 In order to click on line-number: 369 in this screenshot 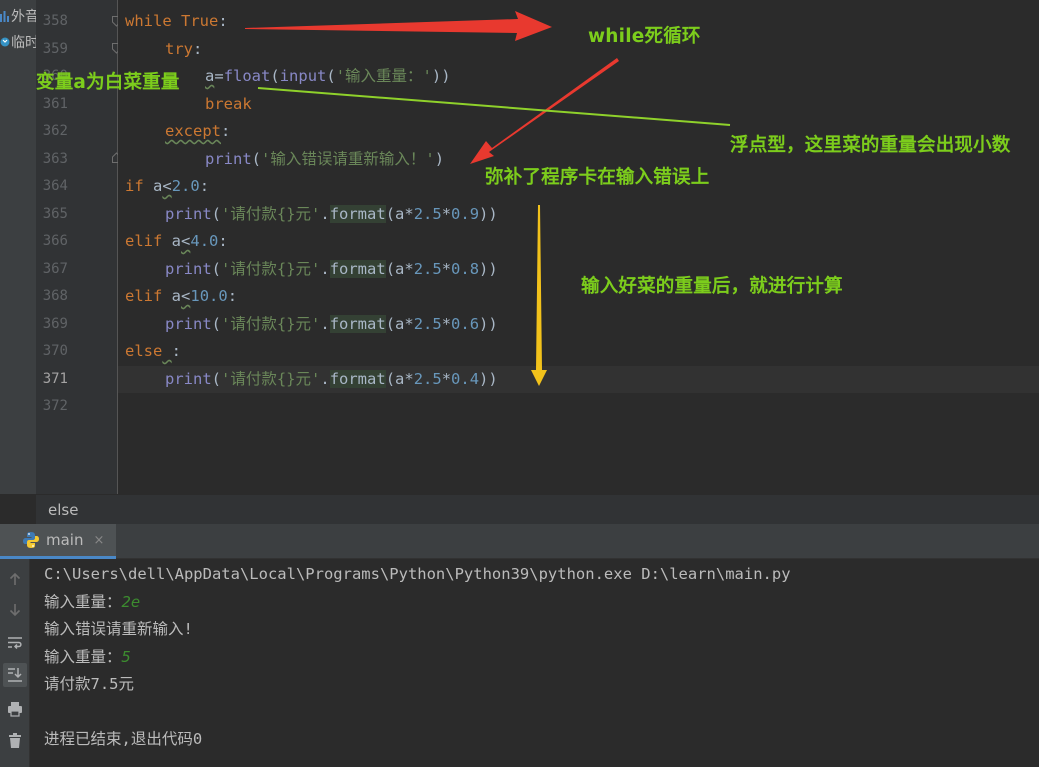, I will do `click(55, 323)`.